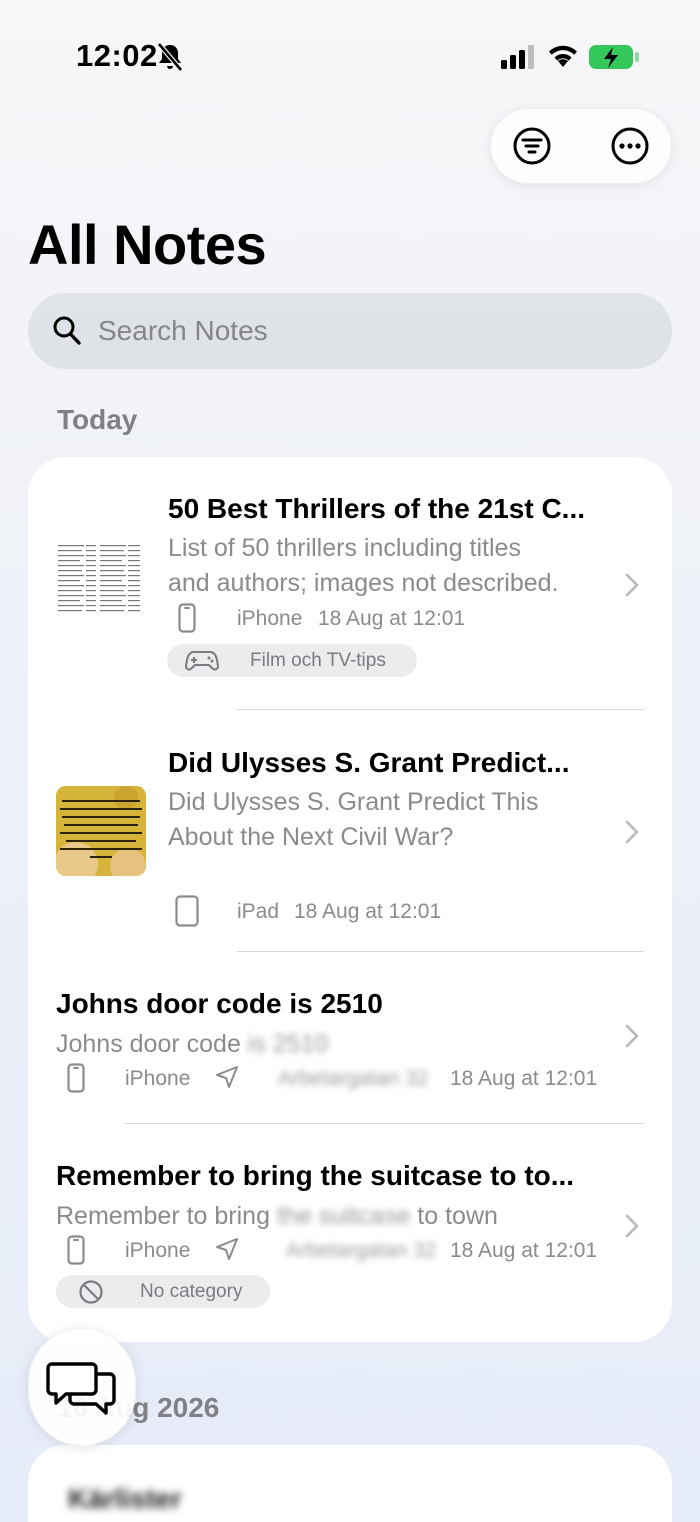 The image size is (700, 1522). I want to click on bell-slash-icon, so click(170, 57).